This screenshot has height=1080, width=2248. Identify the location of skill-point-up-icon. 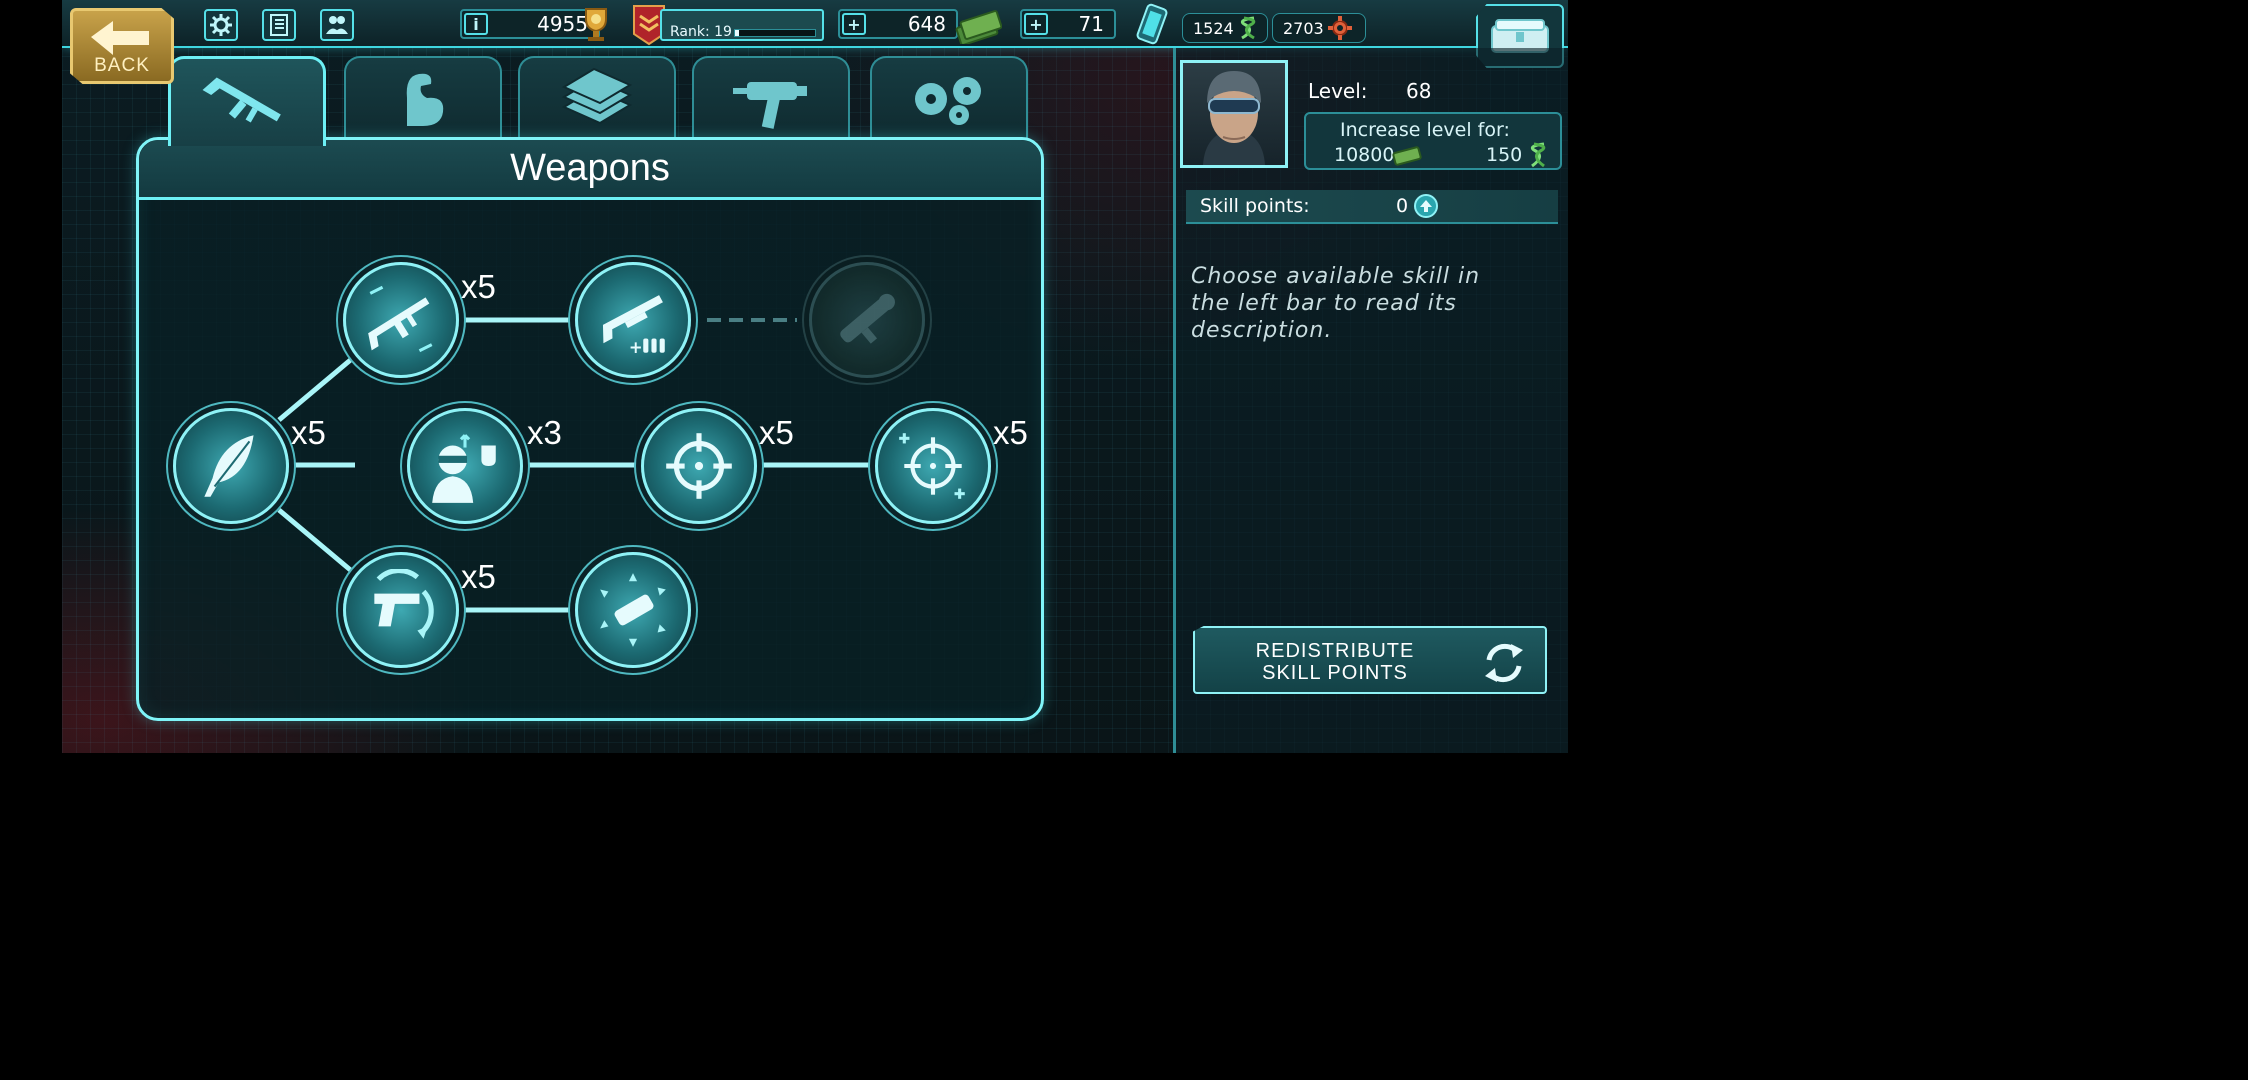
(1426, 206).